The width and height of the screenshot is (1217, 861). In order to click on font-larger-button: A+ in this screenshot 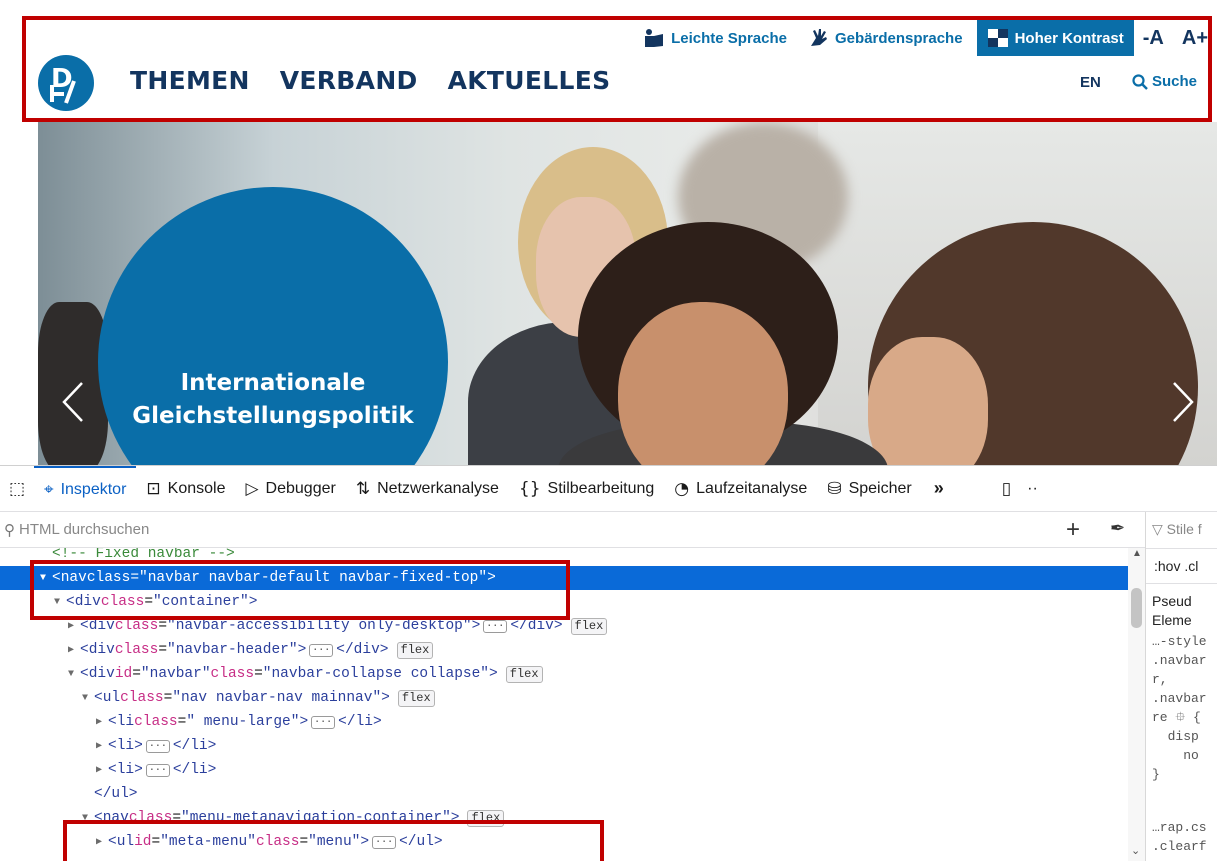, I will do `click(1195, 38)`.